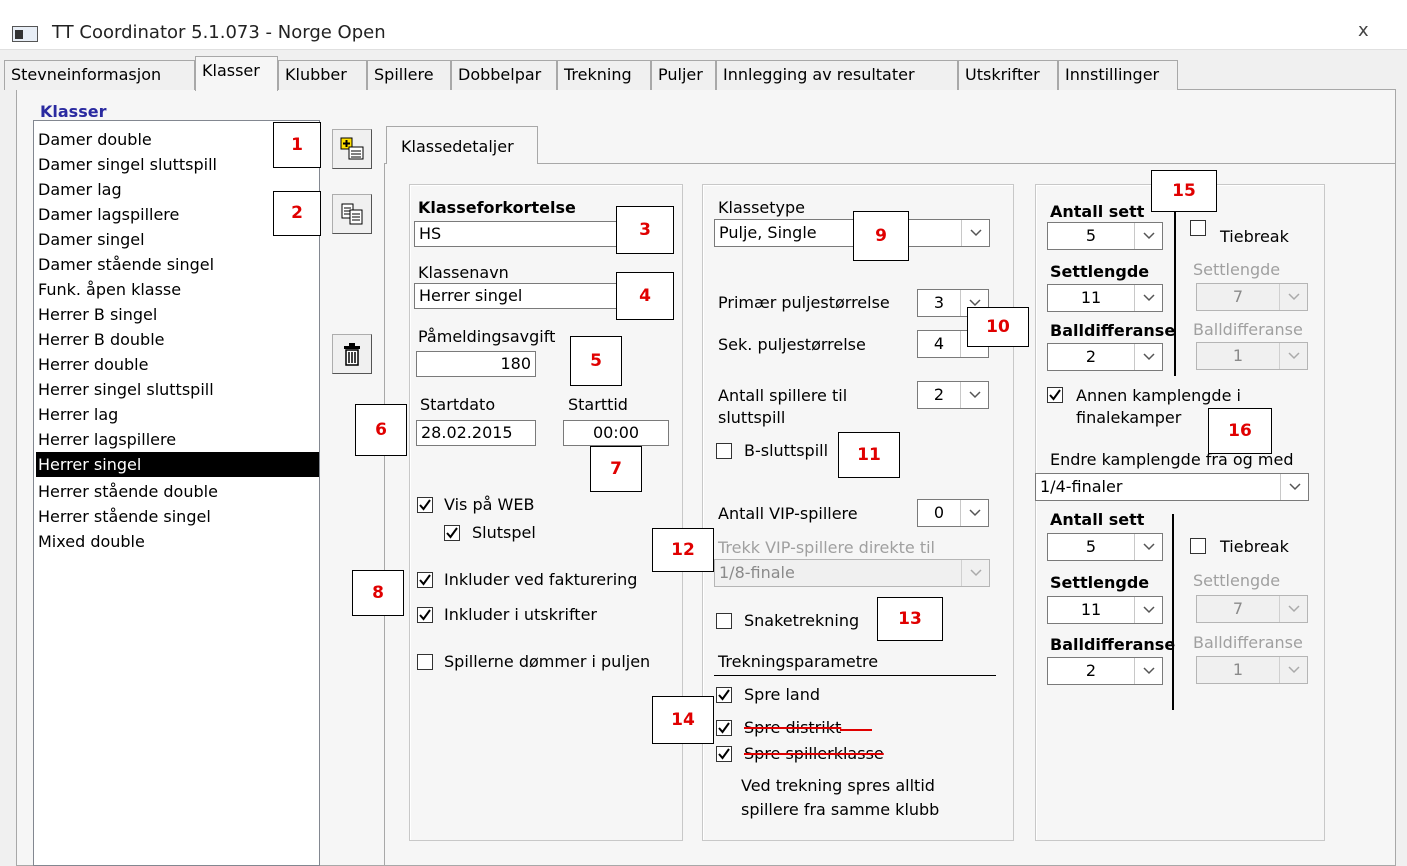 The height and width of the screenshot is (866, 1407). What do you see at coordinates (425, 505) in the screenshot?
I see `vis-web-checkbox` at bounding box center [425, 505].